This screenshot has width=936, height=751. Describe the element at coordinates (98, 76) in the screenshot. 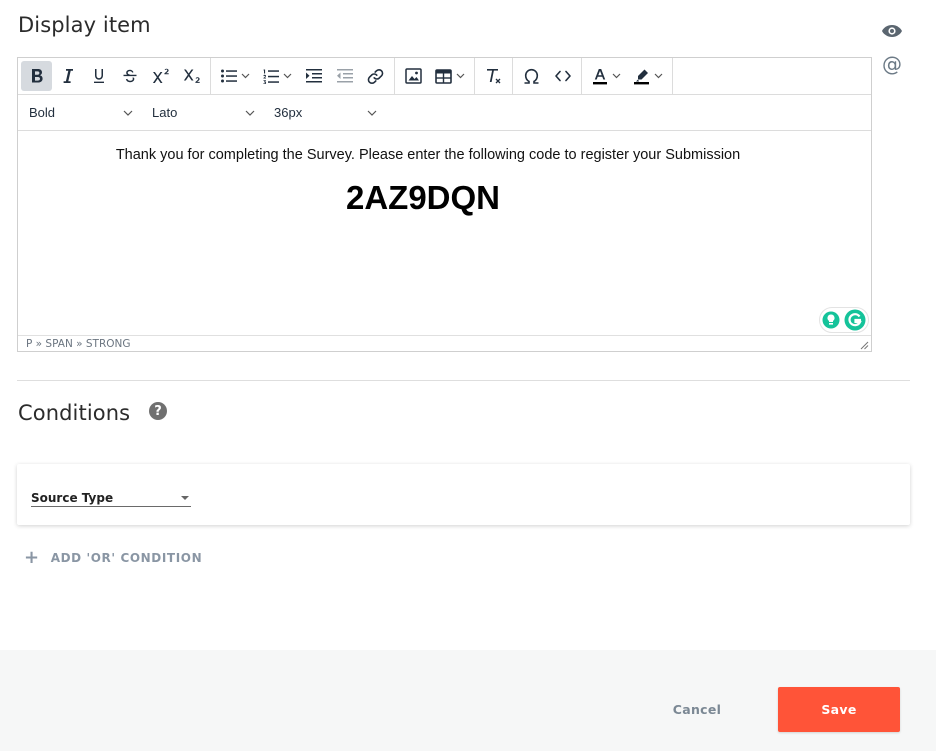

I see `underline-icon` at that location.